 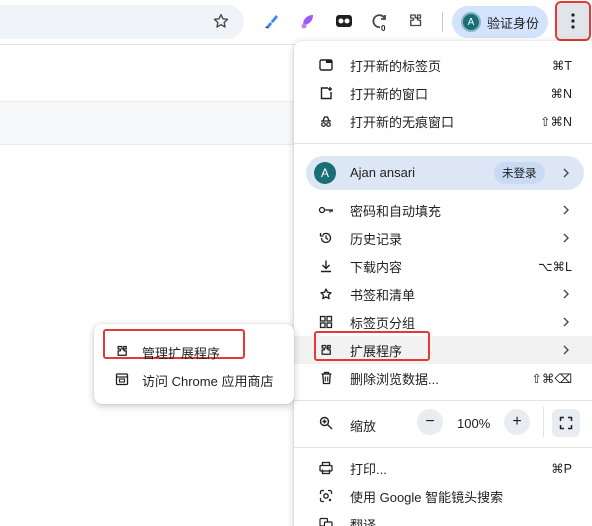 What do you see at coordinates (443, 266) in the screenshot?
I see `menu-item-downloads: 下载内容 ⌥⌘L` at bounding box center [443, 266].